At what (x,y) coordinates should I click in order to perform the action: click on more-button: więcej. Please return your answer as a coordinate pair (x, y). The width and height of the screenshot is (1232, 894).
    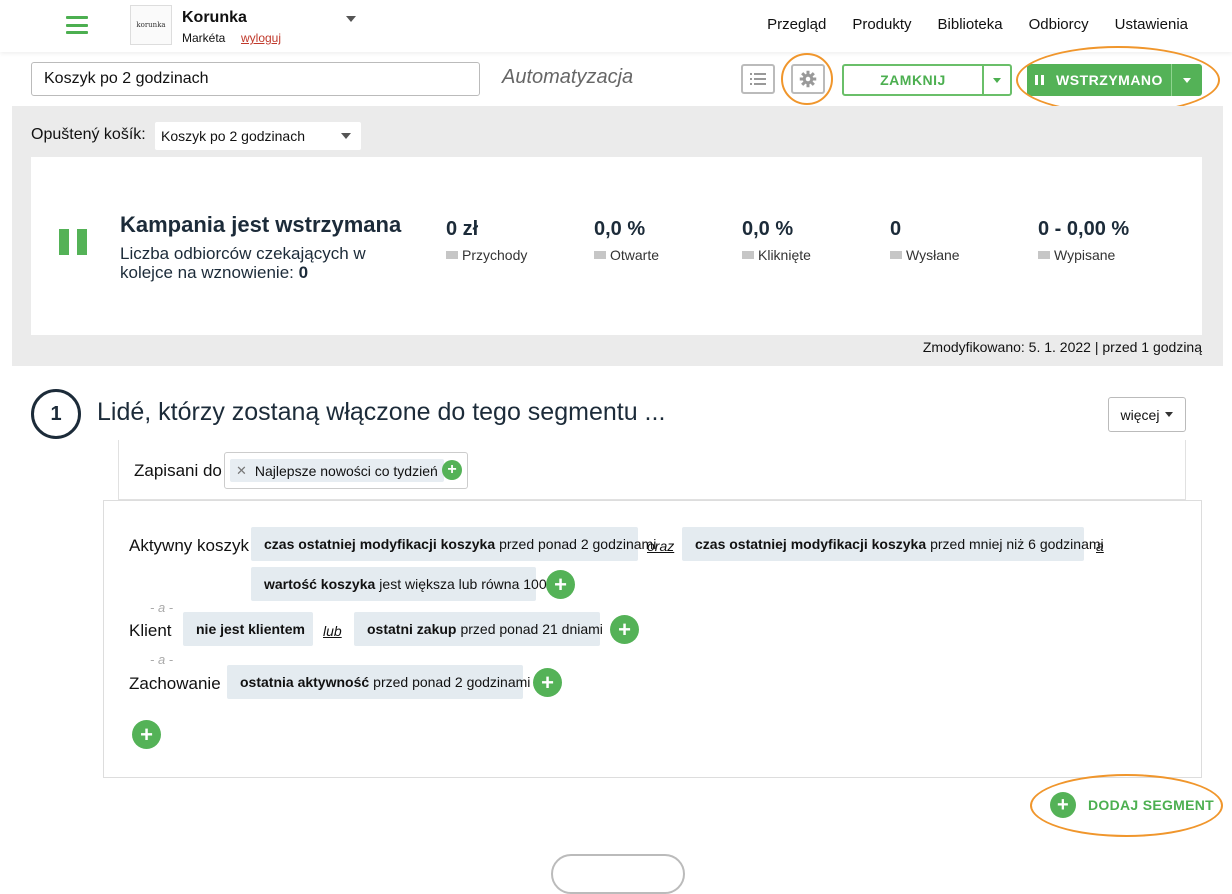
    Looking at the image, I should click on (1147, 414).